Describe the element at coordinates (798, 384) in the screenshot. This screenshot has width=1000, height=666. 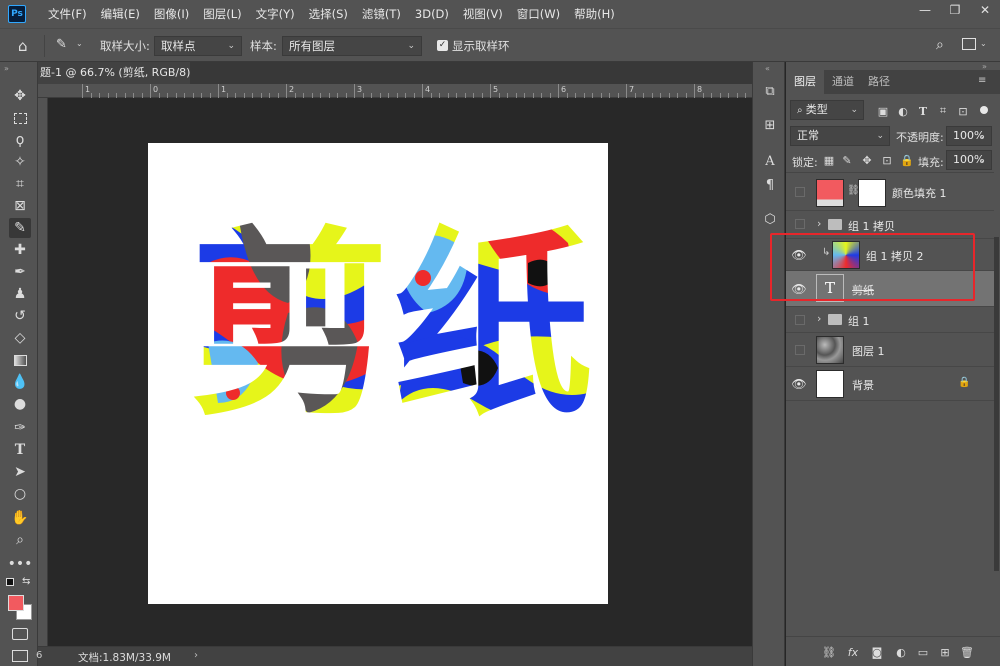
I see `eye-icon: 👁` at that location.